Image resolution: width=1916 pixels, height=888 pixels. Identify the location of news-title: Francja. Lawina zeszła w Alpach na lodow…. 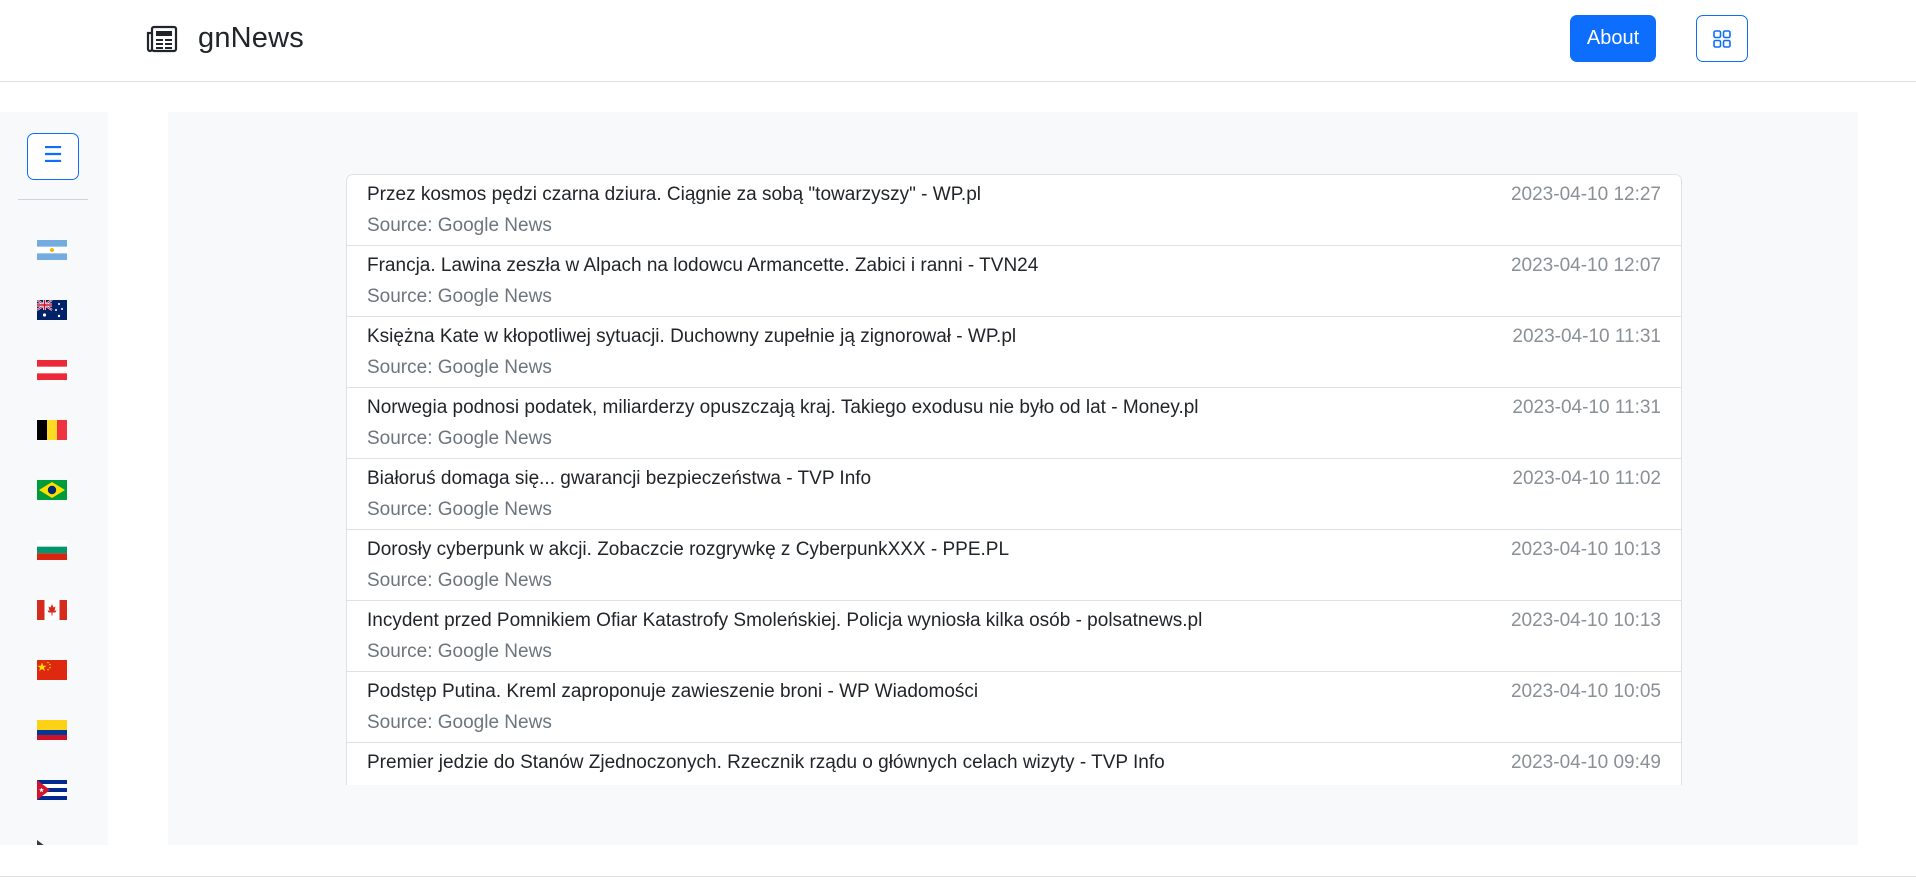
(702, 266).